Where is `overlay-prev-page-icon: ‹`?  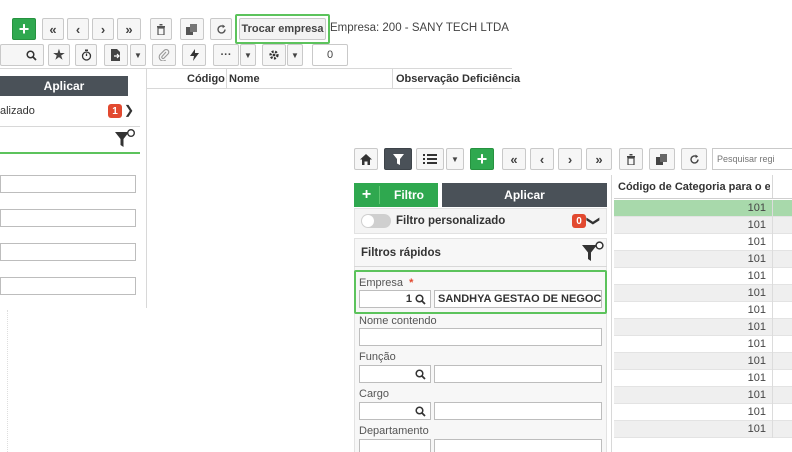 overlay-prev-page-icon: ‹ is located at coordinates (542, 159).